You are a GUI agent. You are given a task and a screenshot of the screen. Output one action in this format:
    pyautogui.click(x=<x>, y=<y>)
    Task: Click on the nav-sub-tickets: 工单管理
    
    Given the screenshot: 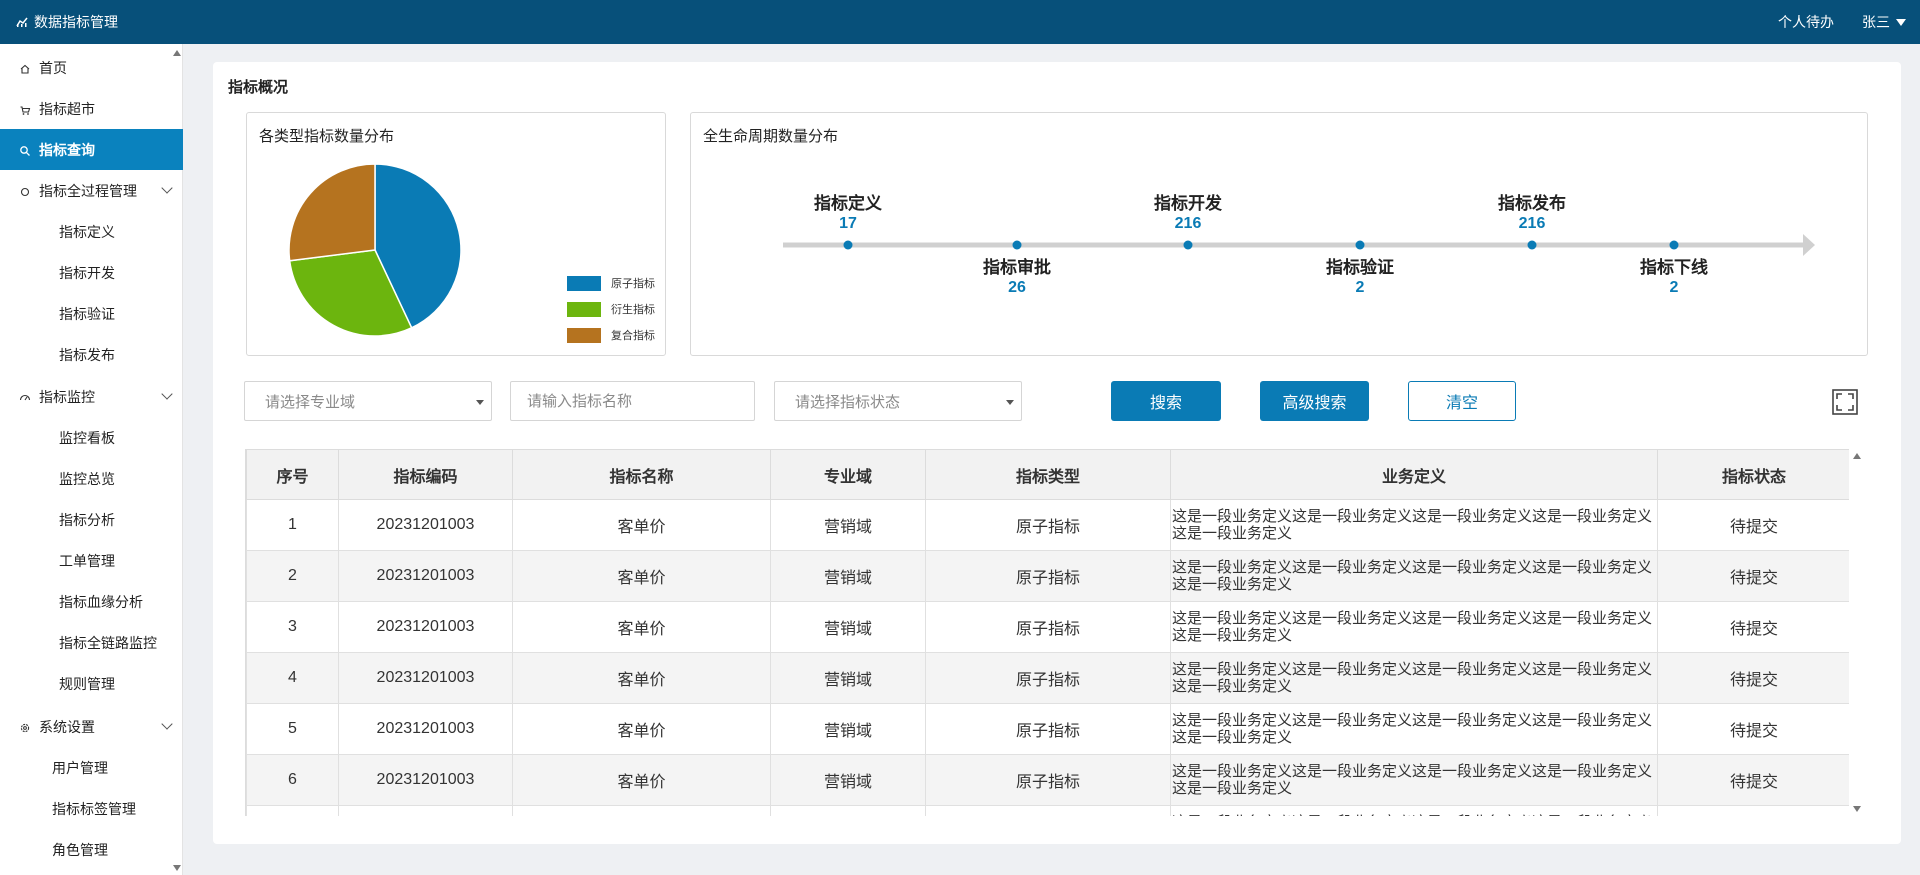 What is the action you would take?
    pyautogui.click(x=91, y=560)
    